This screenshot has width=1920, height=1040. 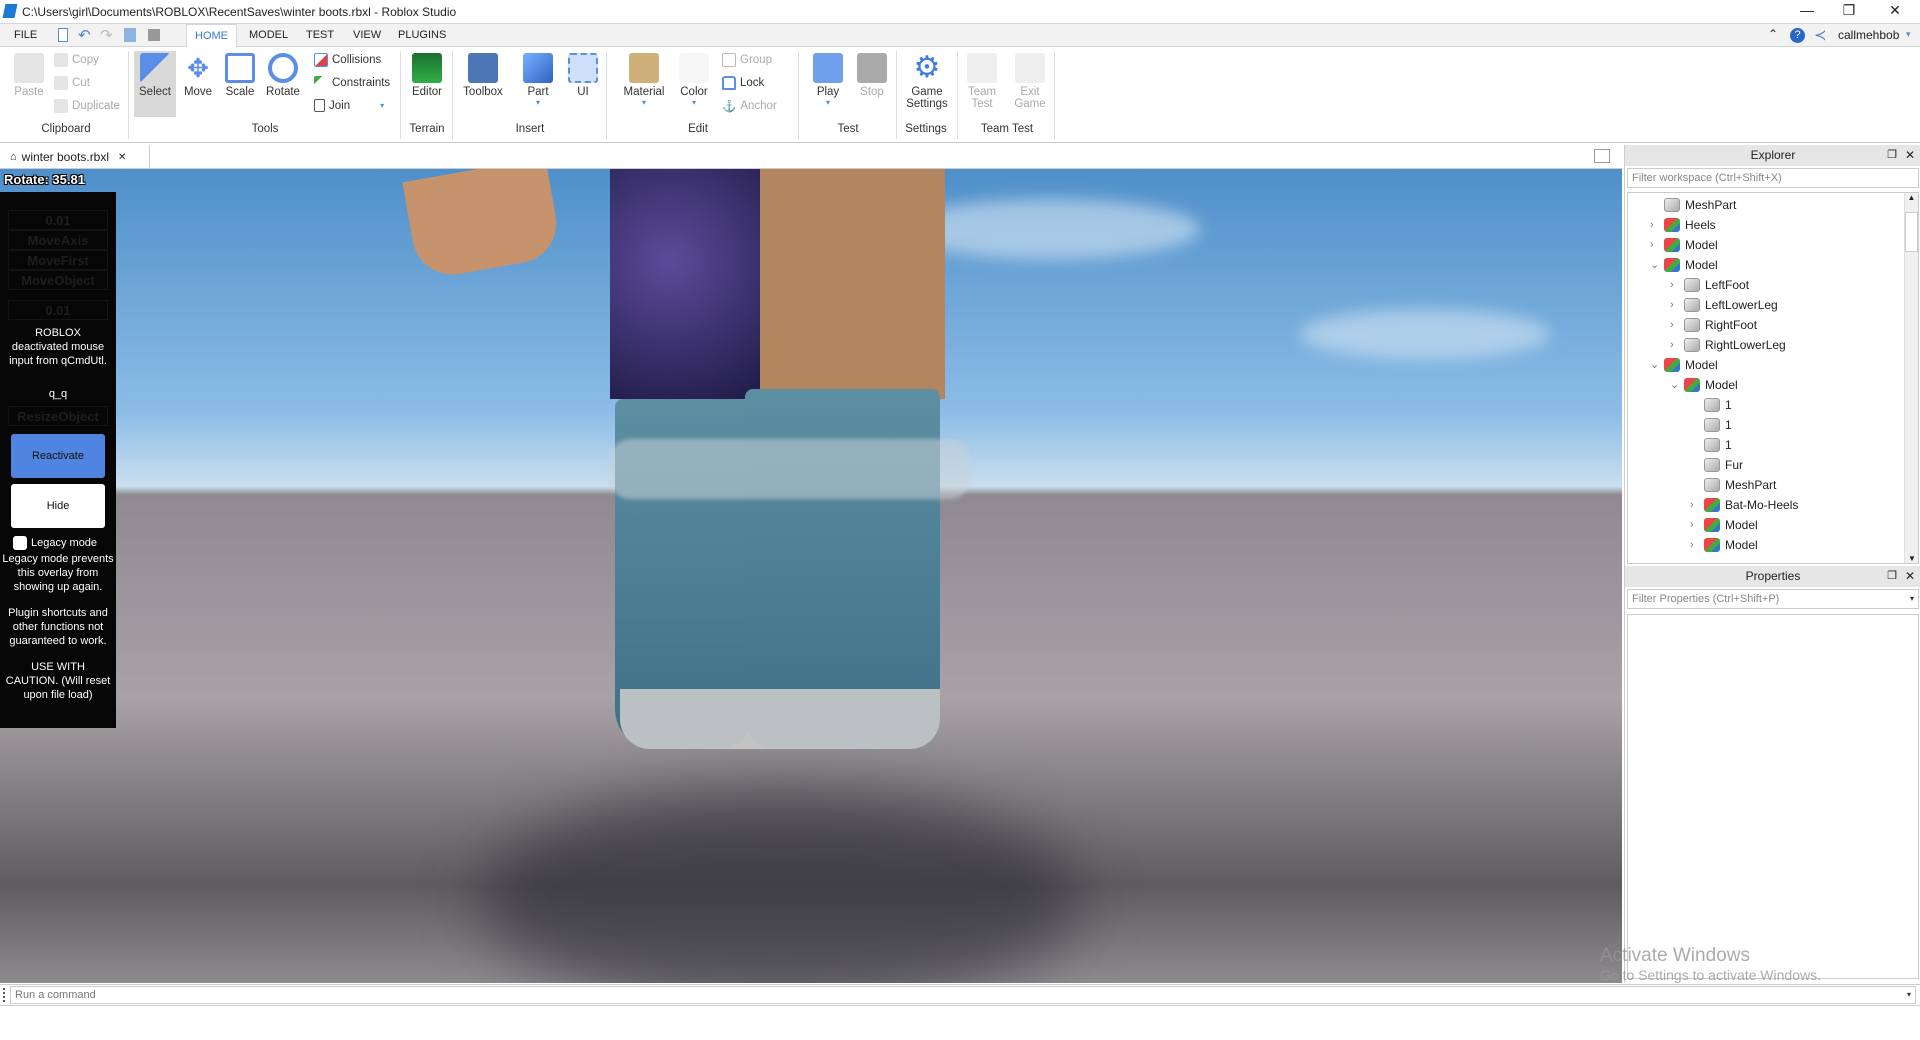 I want to click on publish-icon, so click(x=130, y=35).